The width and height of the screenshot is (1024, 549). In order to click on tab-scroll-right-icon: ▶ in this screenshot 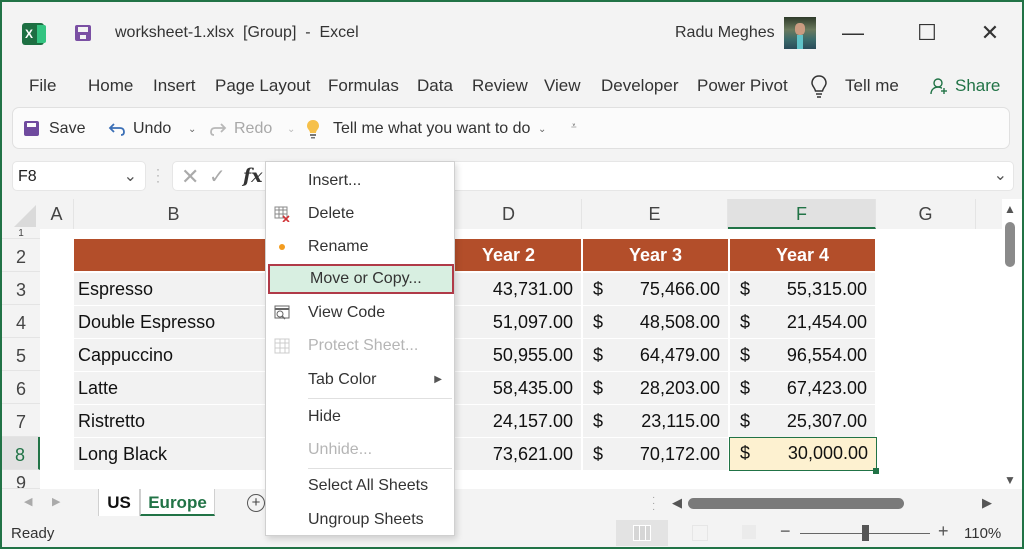, I will do `click(56, 501)`.